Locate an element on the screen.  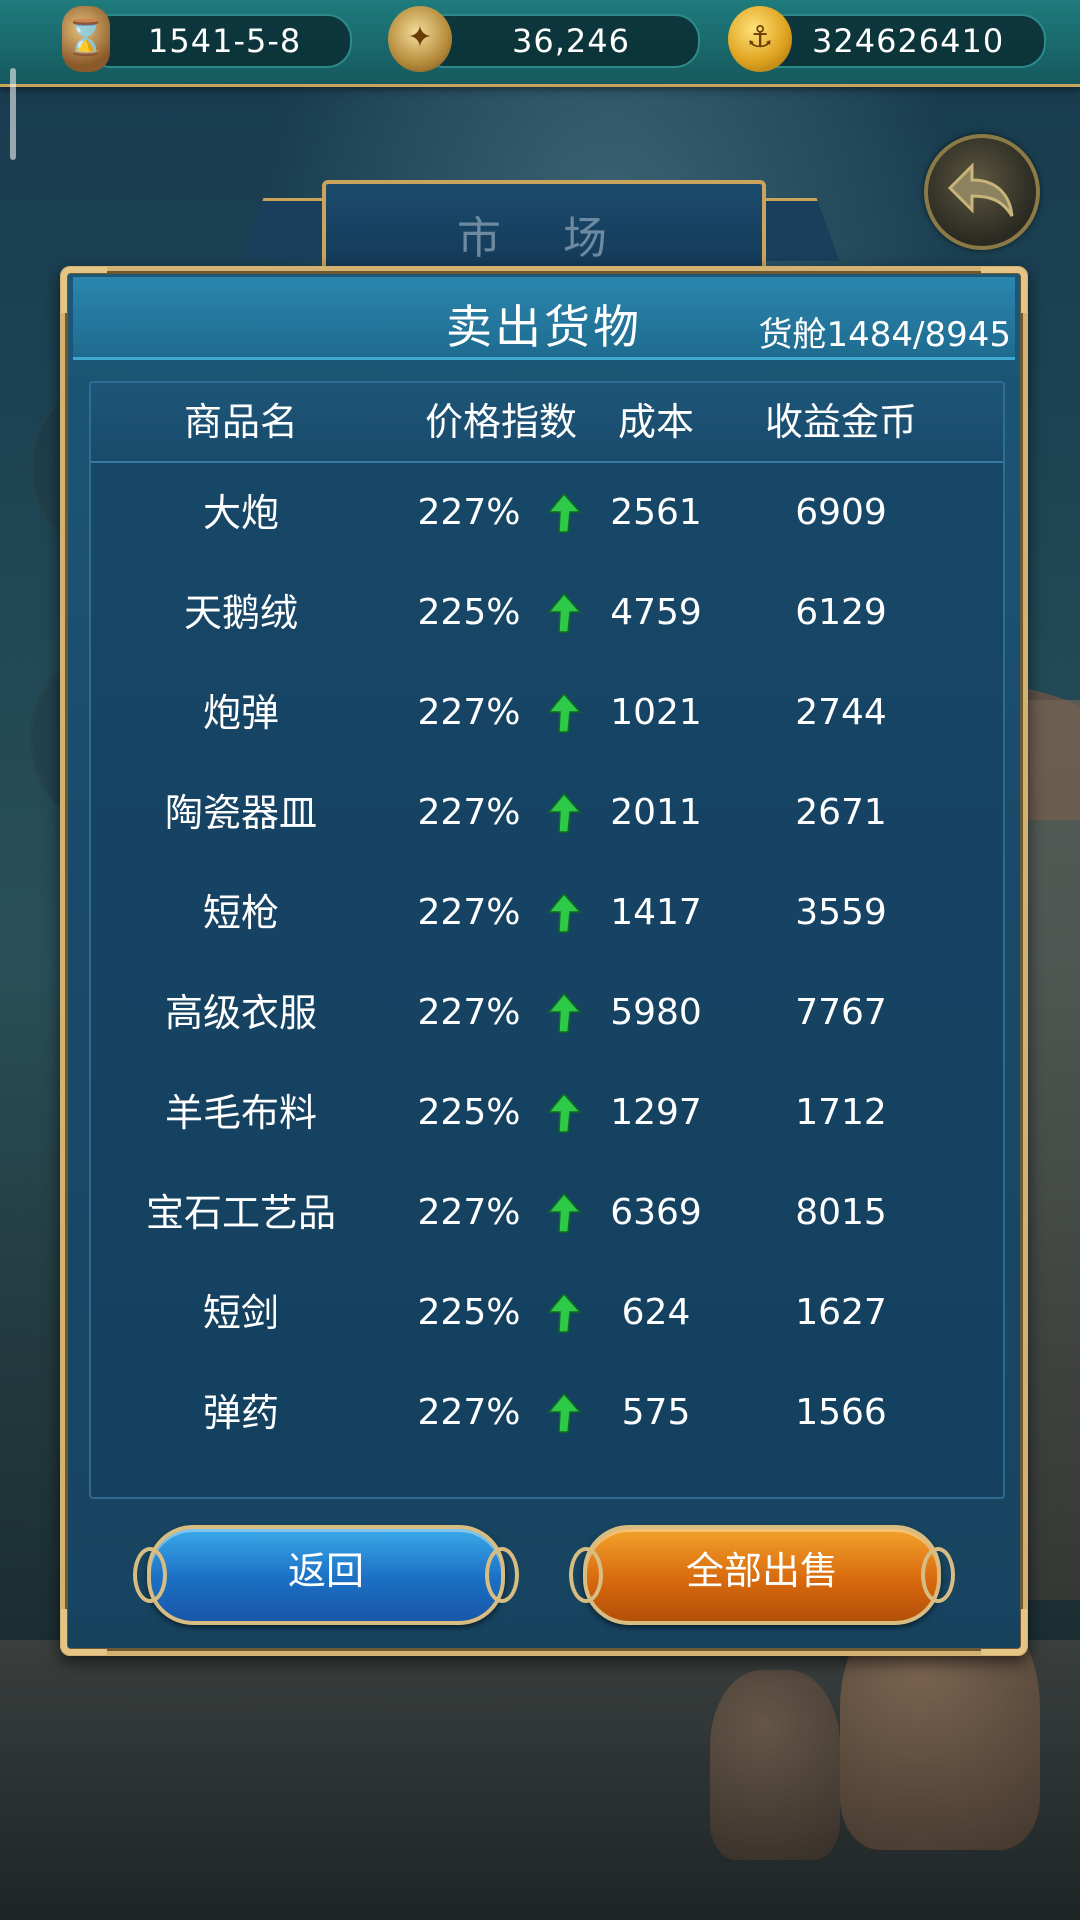
goods-cost: 1021 is located at coordinates (656, 712).